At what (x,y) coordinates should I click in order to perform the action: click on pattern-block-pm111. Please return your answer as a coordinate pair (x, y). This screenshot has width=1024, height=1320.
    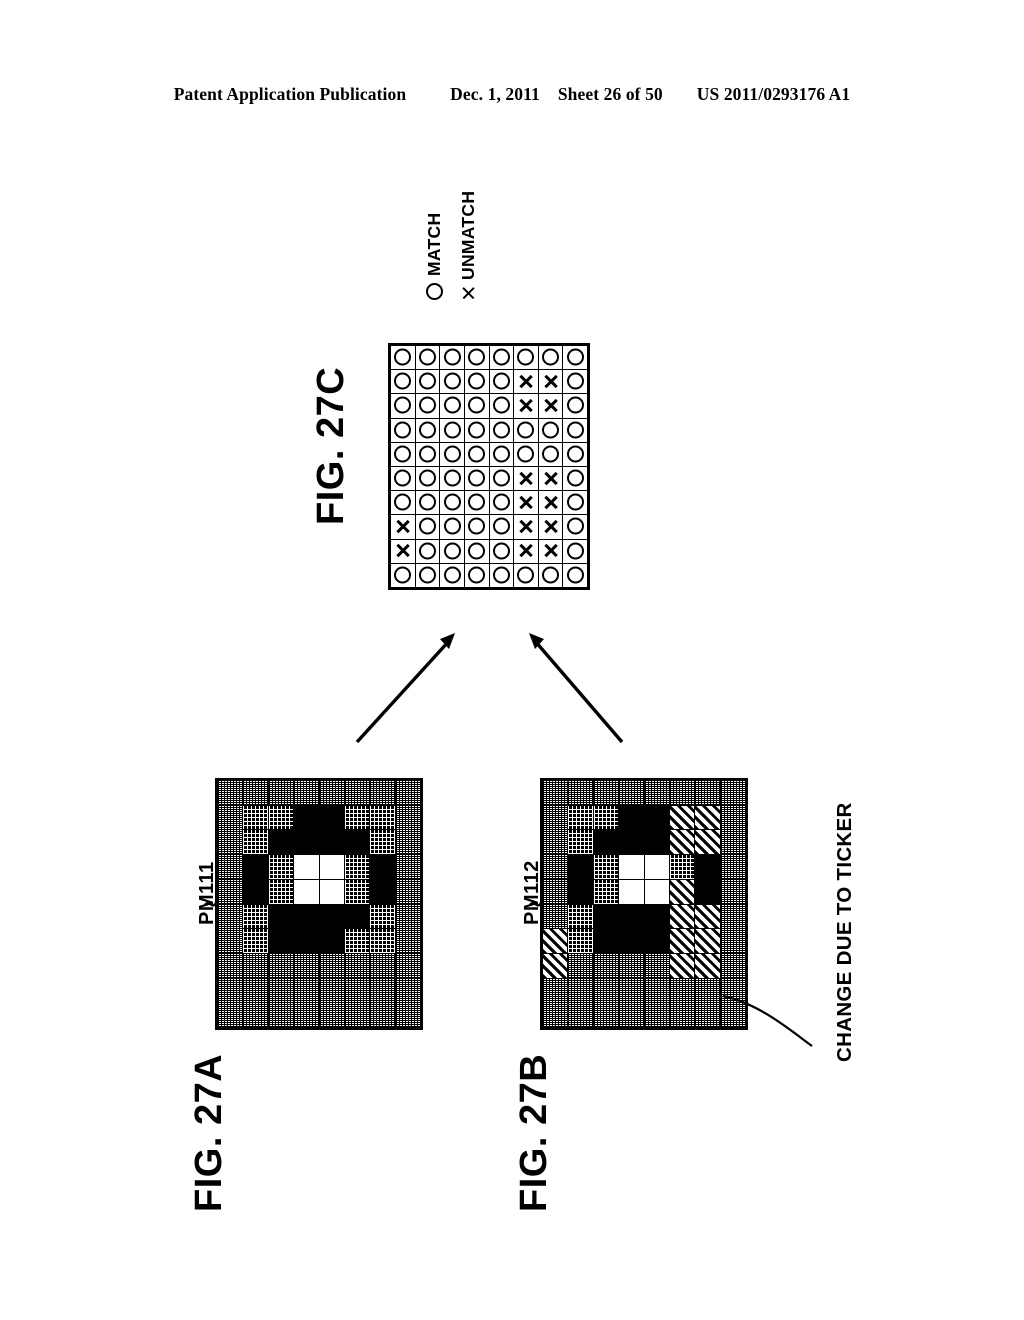
    Looking at the image, I should click on (319, 904).